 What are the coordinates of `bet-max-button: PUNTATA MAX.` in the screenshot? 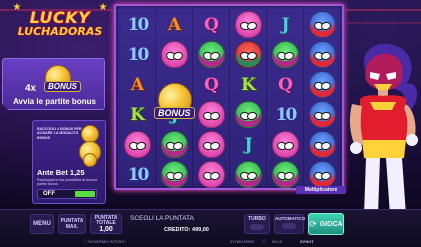 It's located at (72, 224).